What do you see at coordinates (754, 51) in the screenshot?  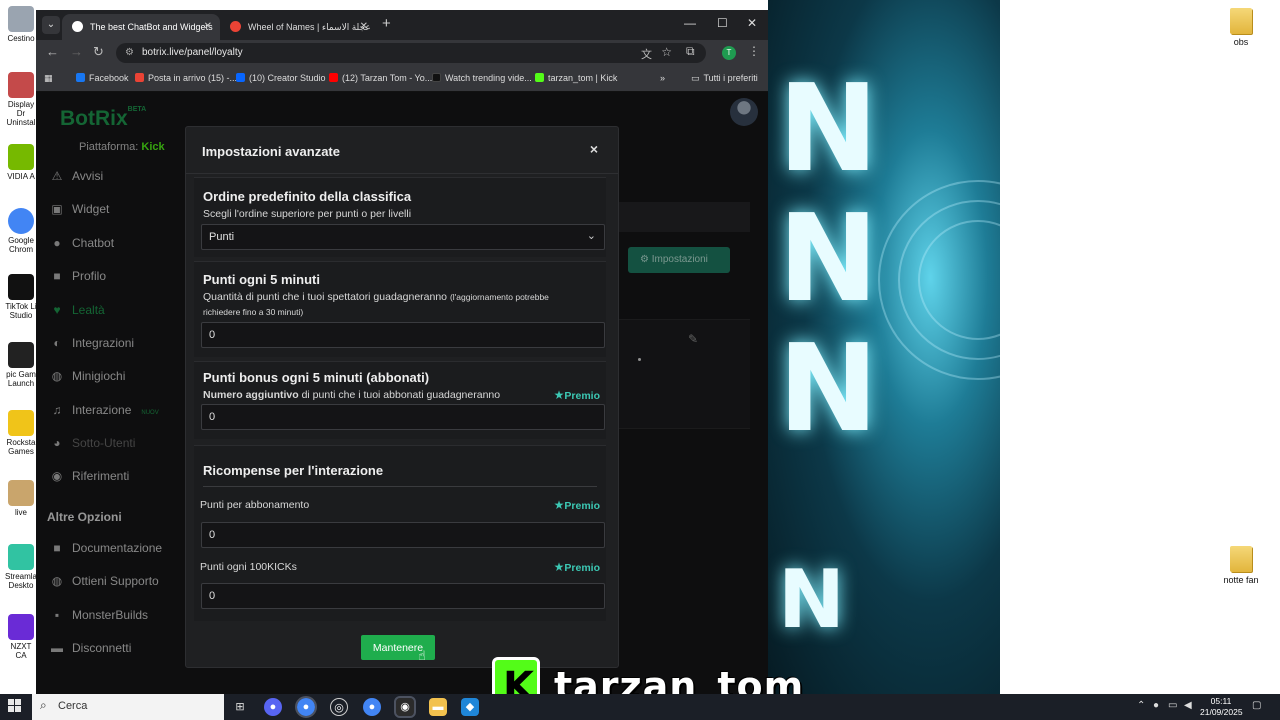 I see `menu-icon: ⋮` at bounding box center [754, 51].